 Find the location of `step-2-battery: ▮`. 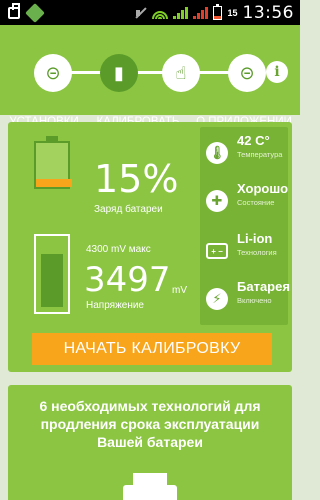

step-2-battery: ▮ is located at coordinates (119, 73).